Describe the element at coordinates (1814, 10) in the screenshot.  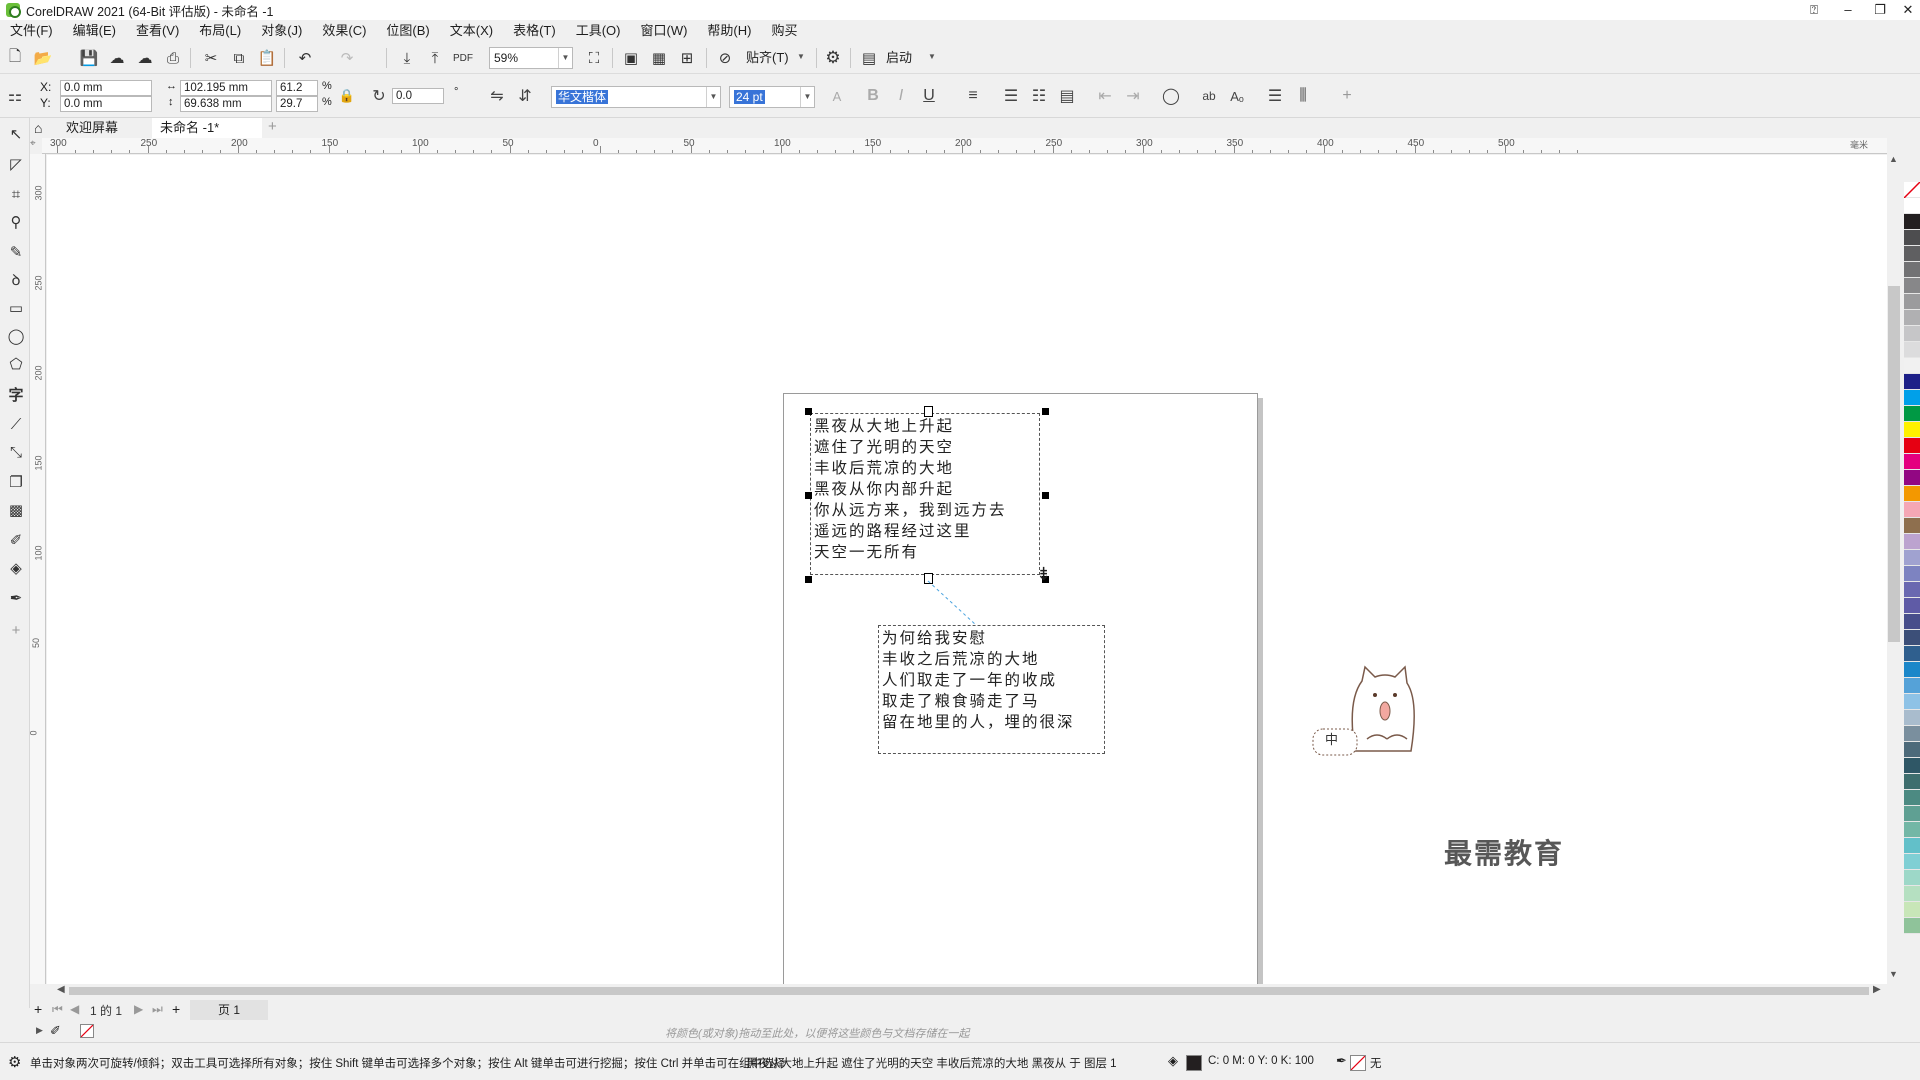
I see `help-icon: ⍰` at that location.